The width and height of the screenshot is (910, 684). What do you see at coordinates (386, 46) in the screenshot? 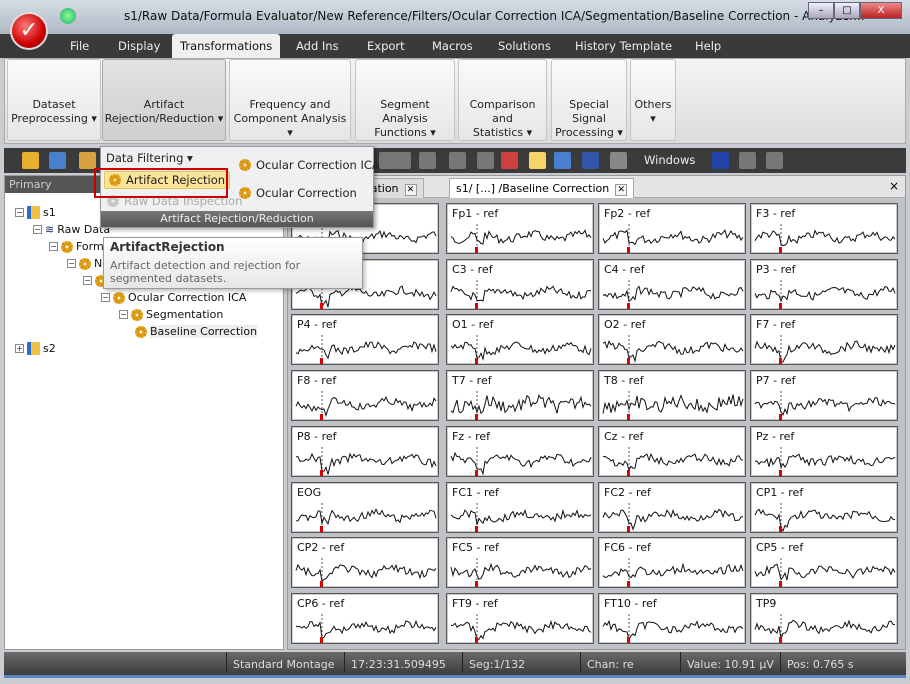
I see `menu-export: Export` at bounding box center [386, 46].